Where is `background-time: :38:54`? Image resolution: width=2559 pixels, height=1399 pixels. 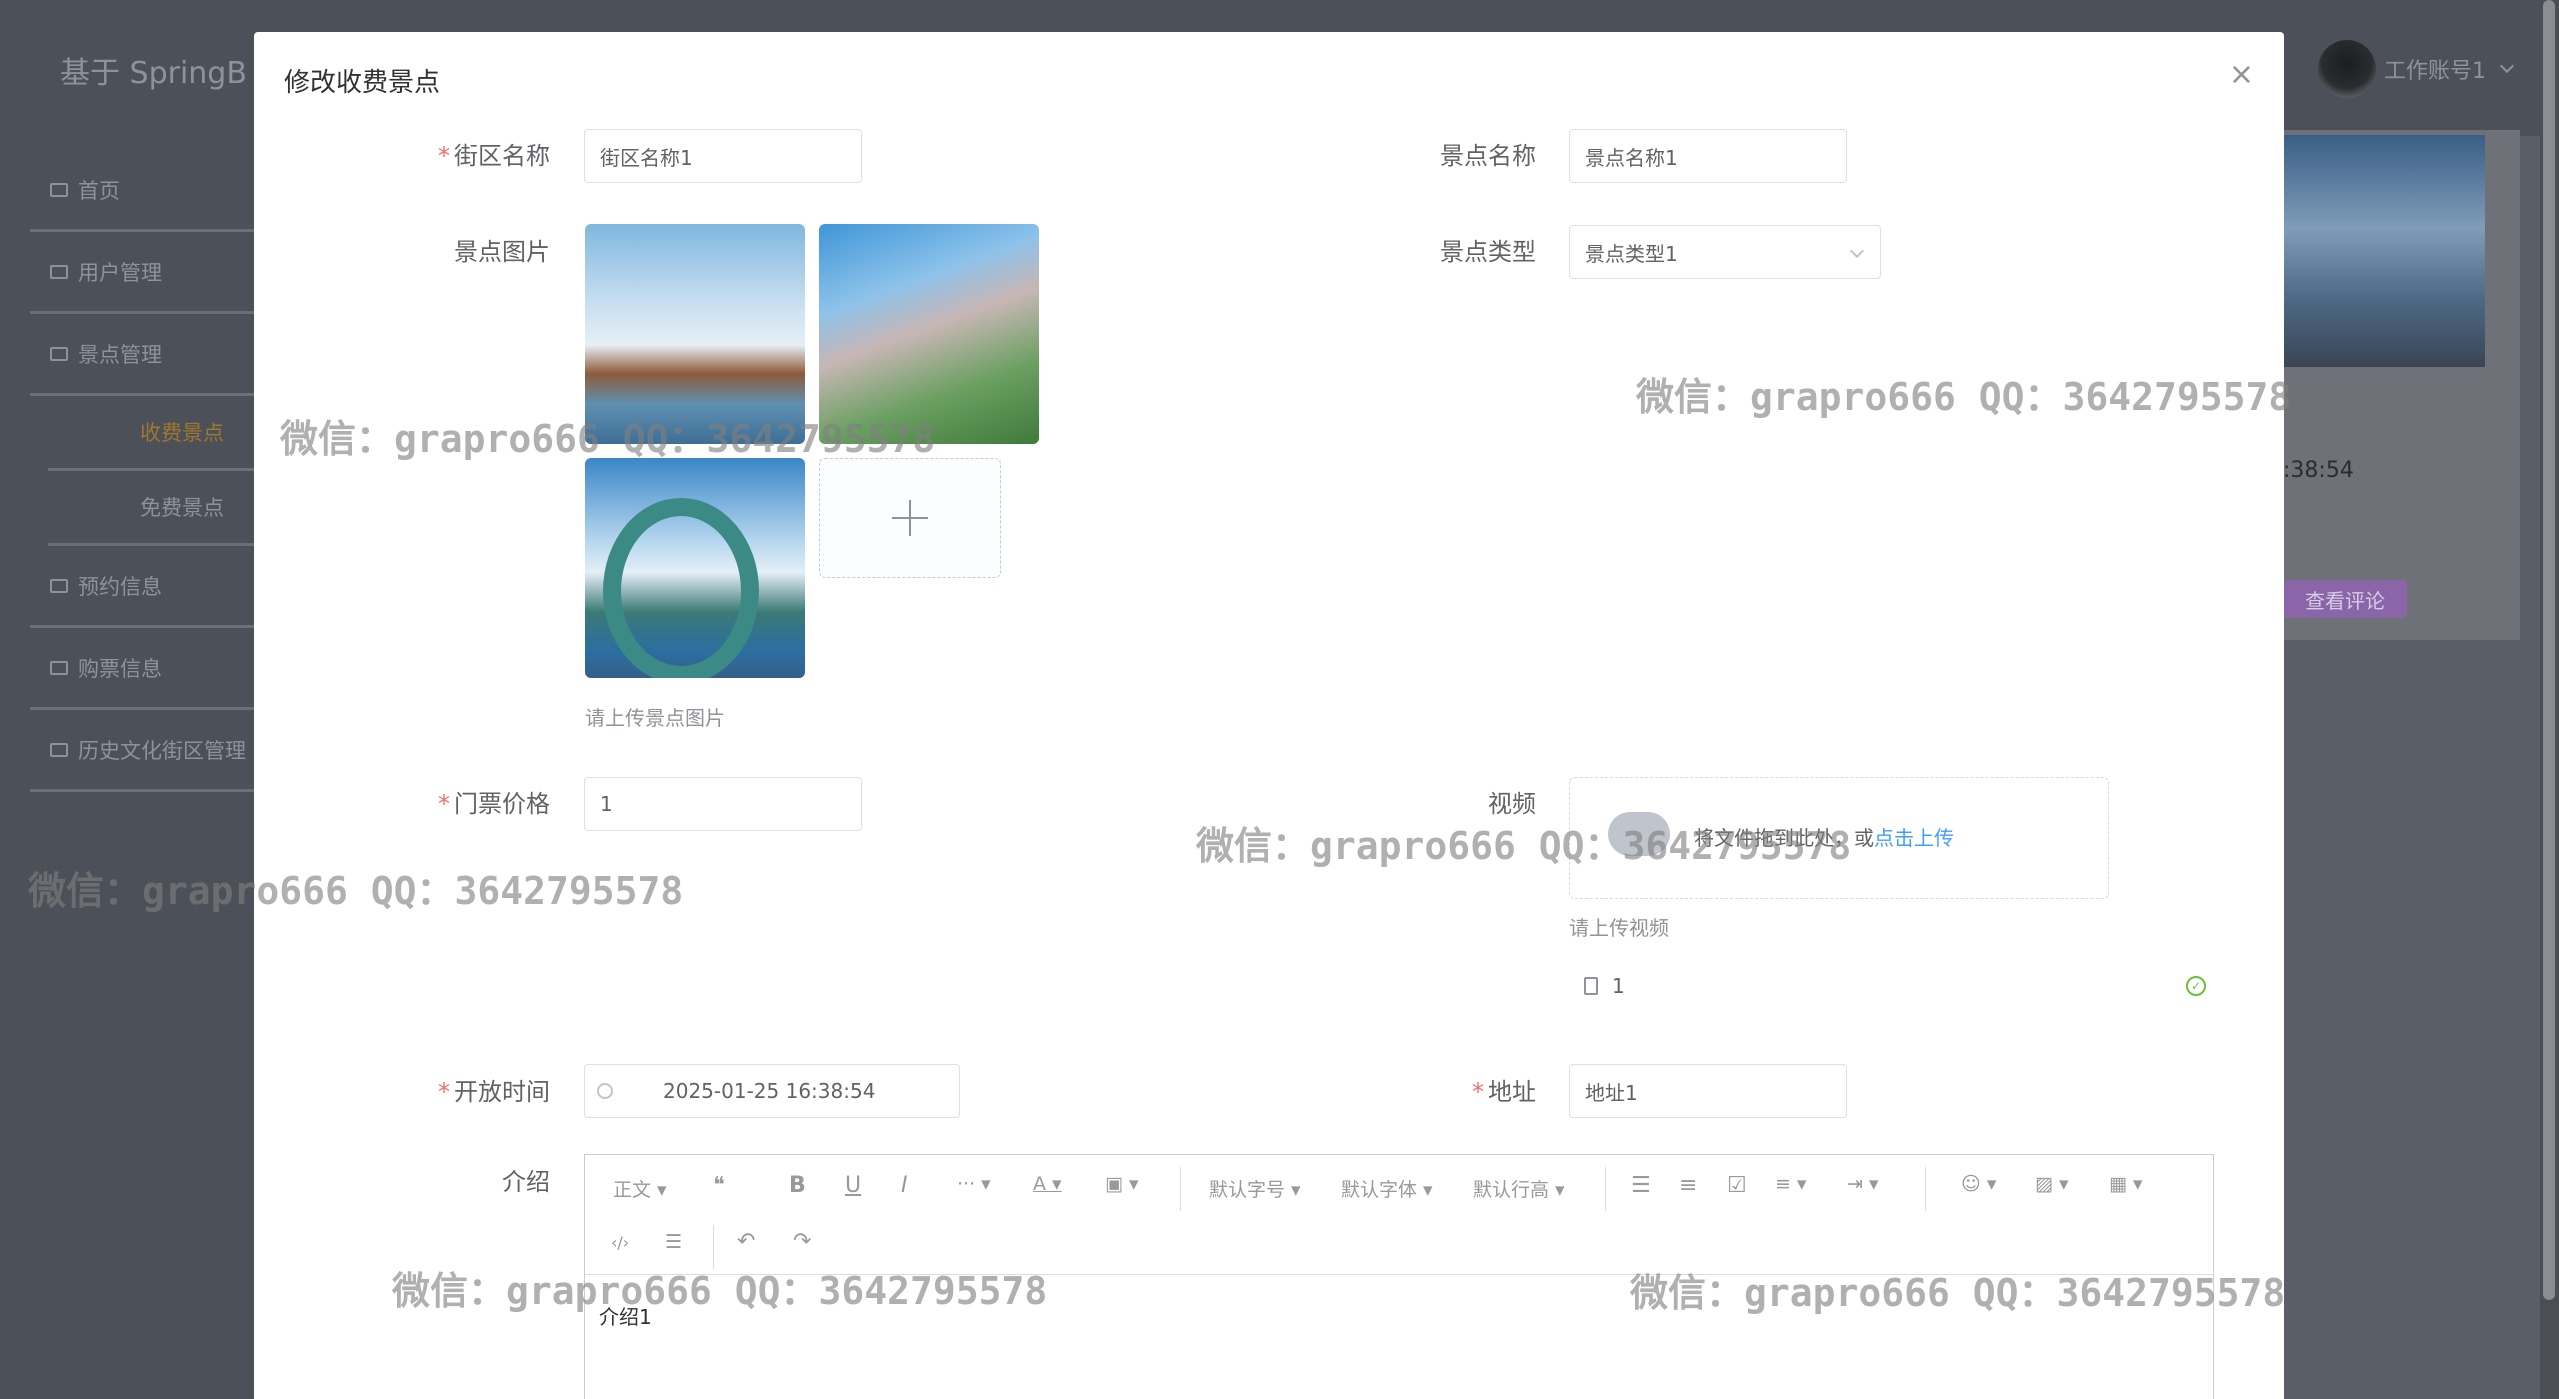
background-time: :38:54 is located at coordinates (2318, 470).